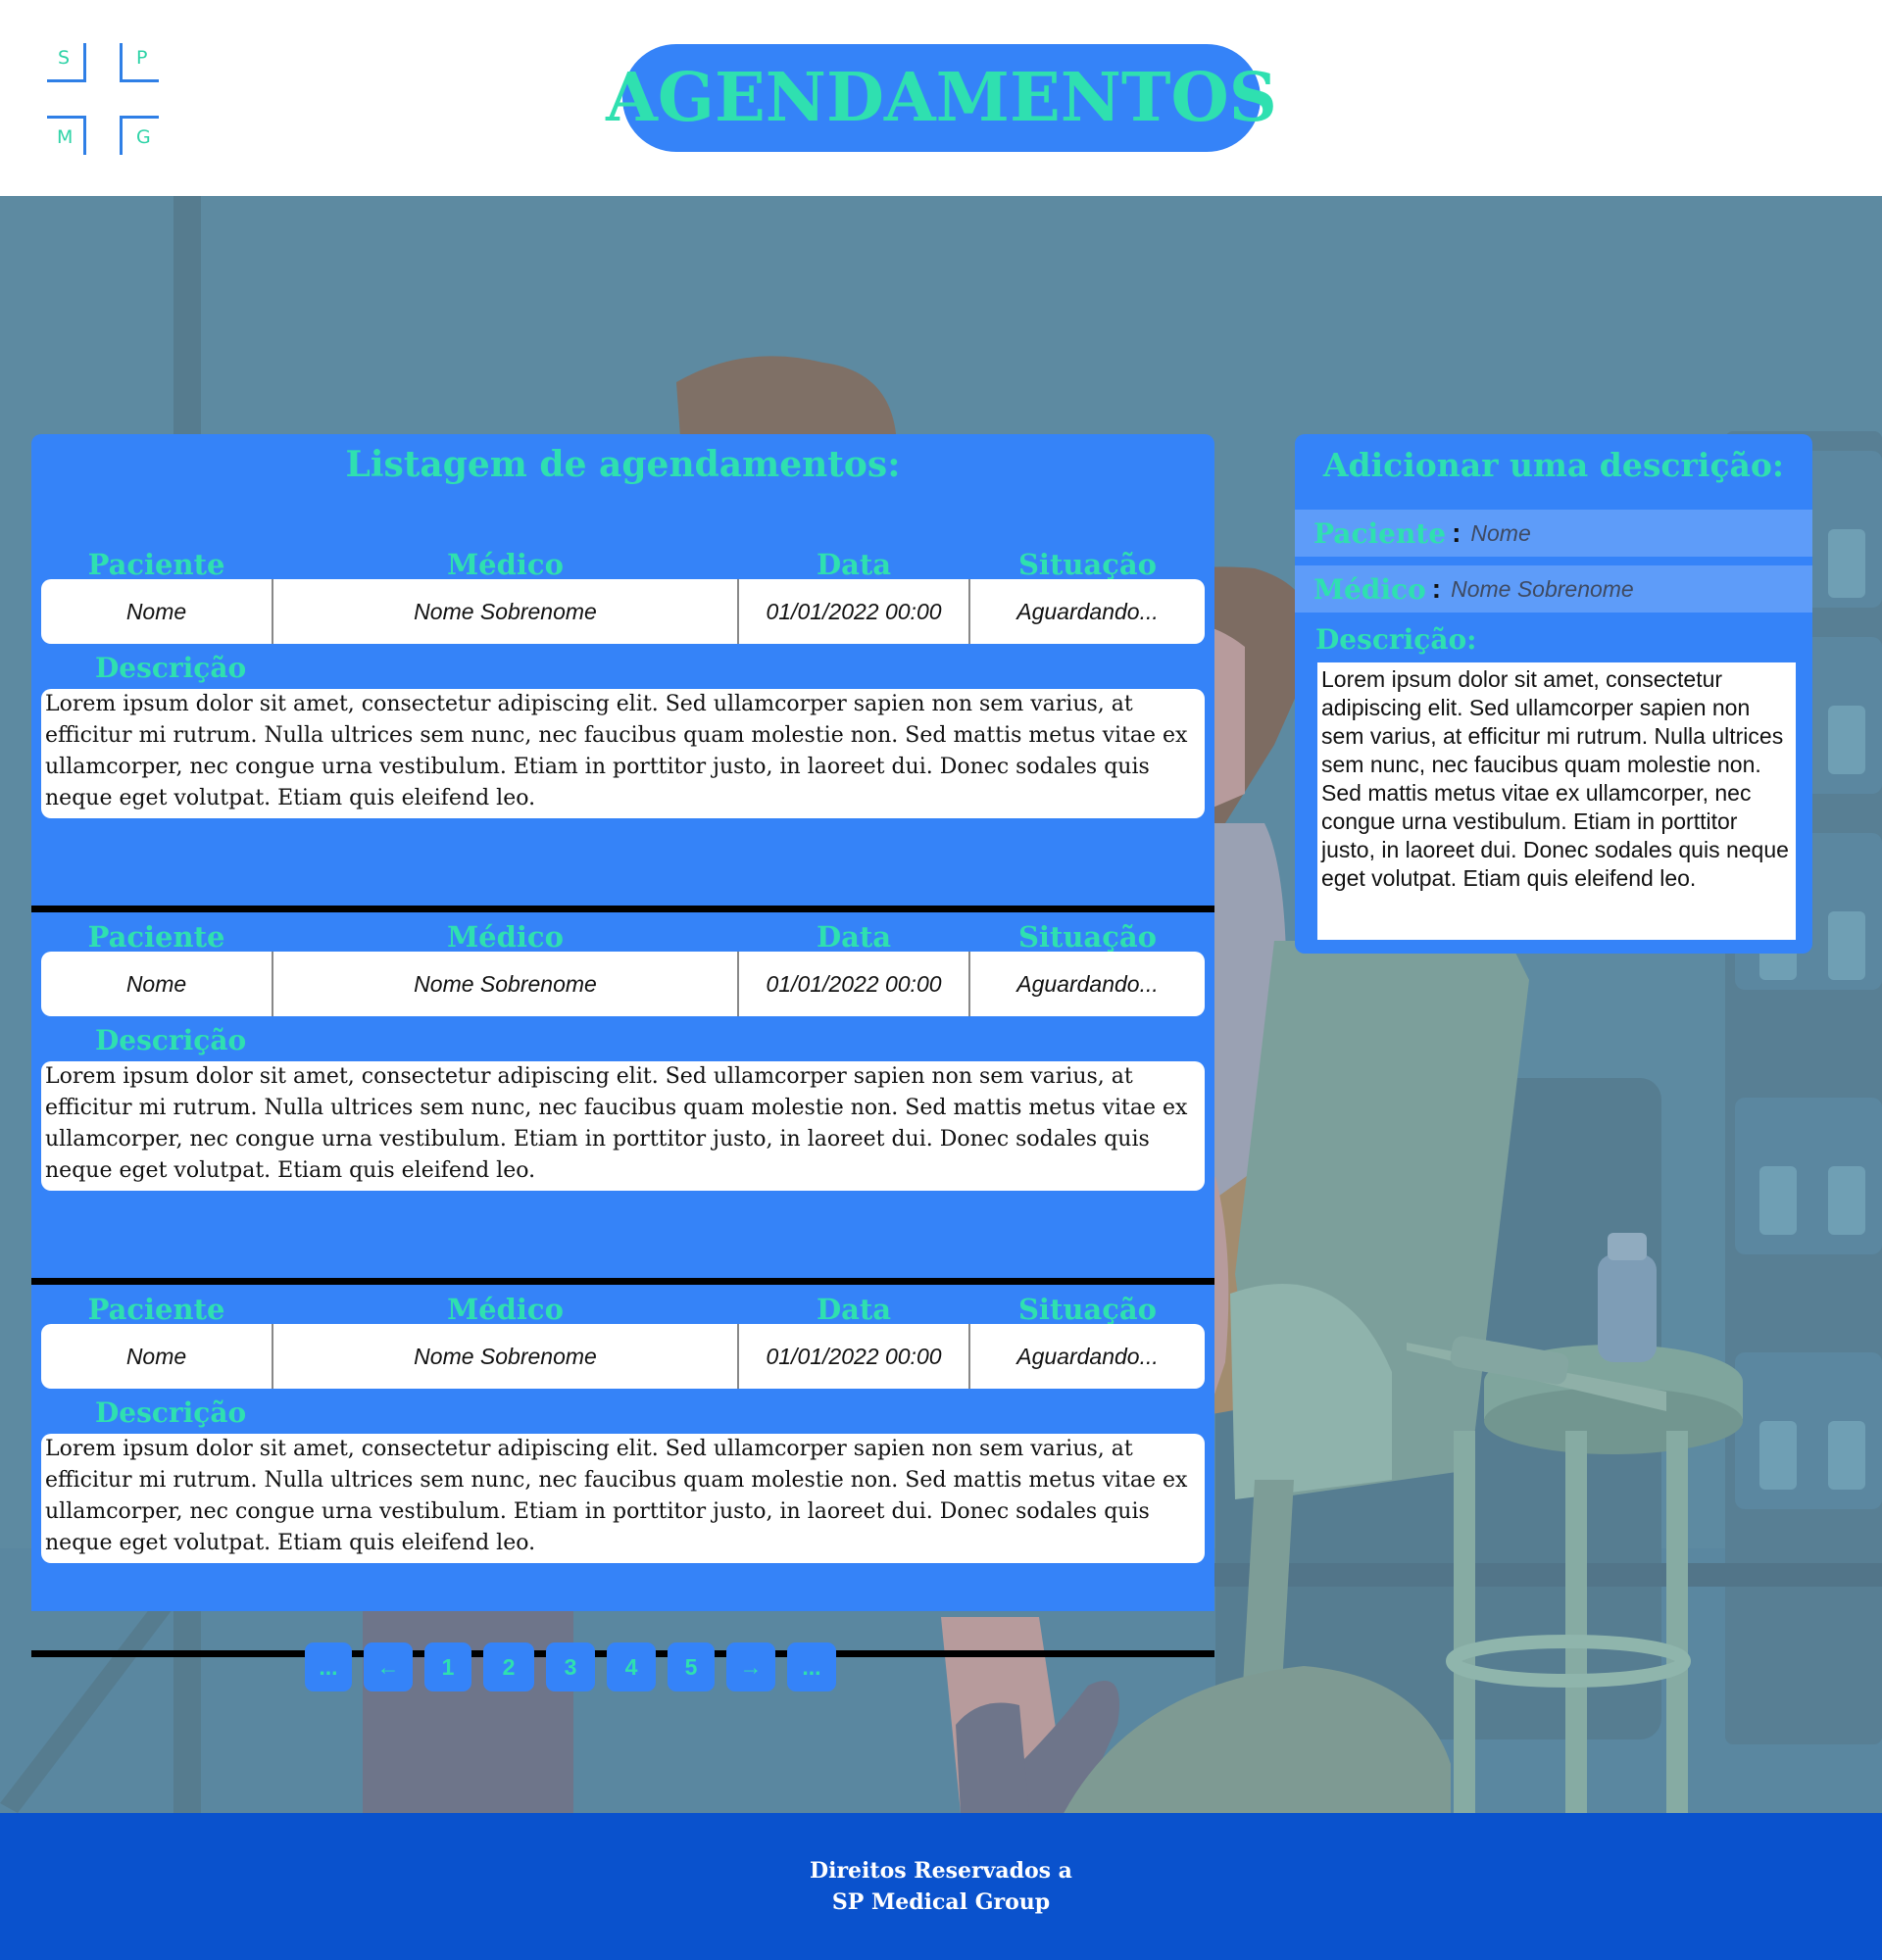 The image size is (1882, 1960). I want to click on logo-letter-p: P, so click(142, 58).